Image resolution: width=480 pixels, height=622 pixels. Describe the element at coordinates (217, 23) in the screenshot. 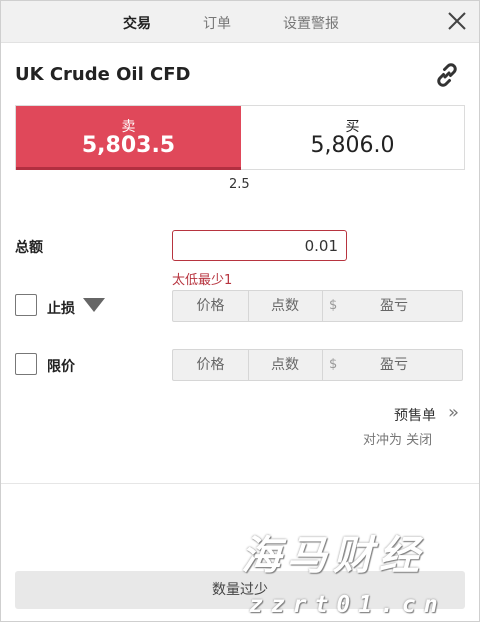

I see `tab-orders: 订单` at that location.